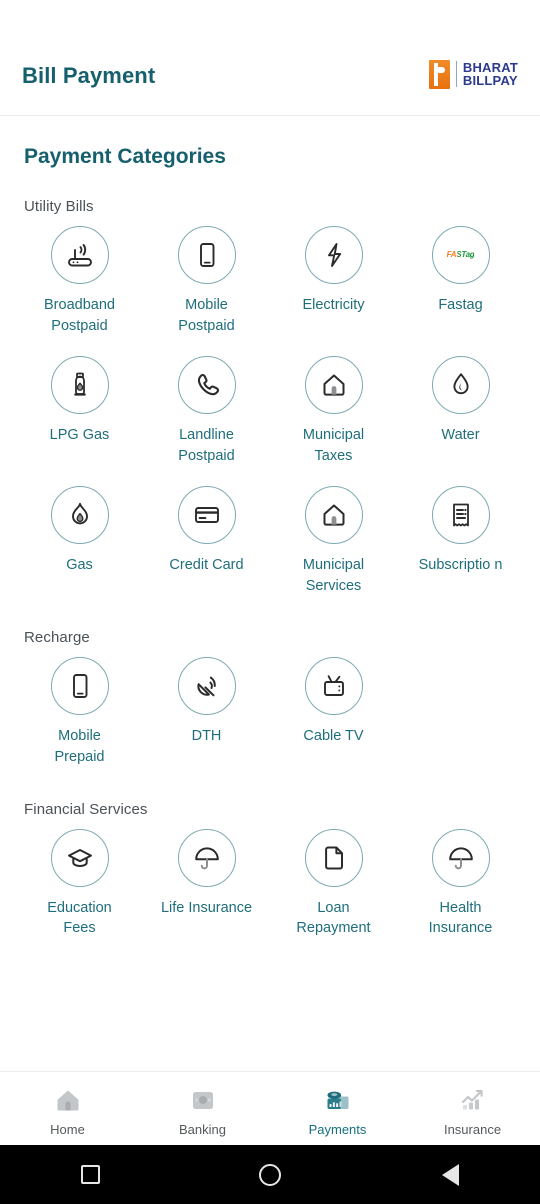  What do you see at coordinates (206, 736) in the screenshot?
I see `category-label: DTH` at bounding box center [206, 736].